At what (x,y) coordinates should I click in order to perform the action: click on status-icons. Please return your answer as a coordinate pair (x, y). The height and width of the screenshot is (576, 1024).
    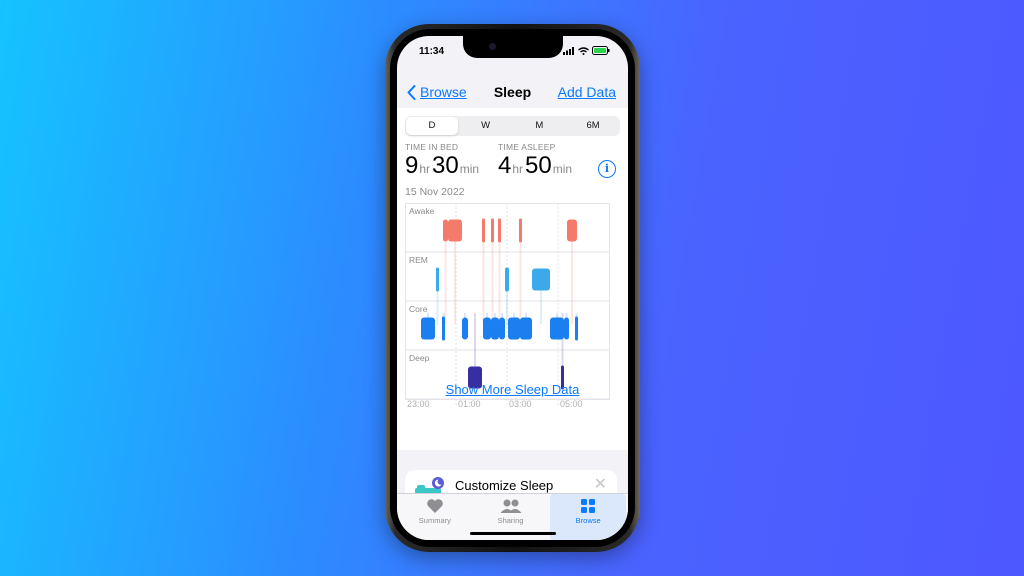
    Looking at the image, I should click on (586, 50).